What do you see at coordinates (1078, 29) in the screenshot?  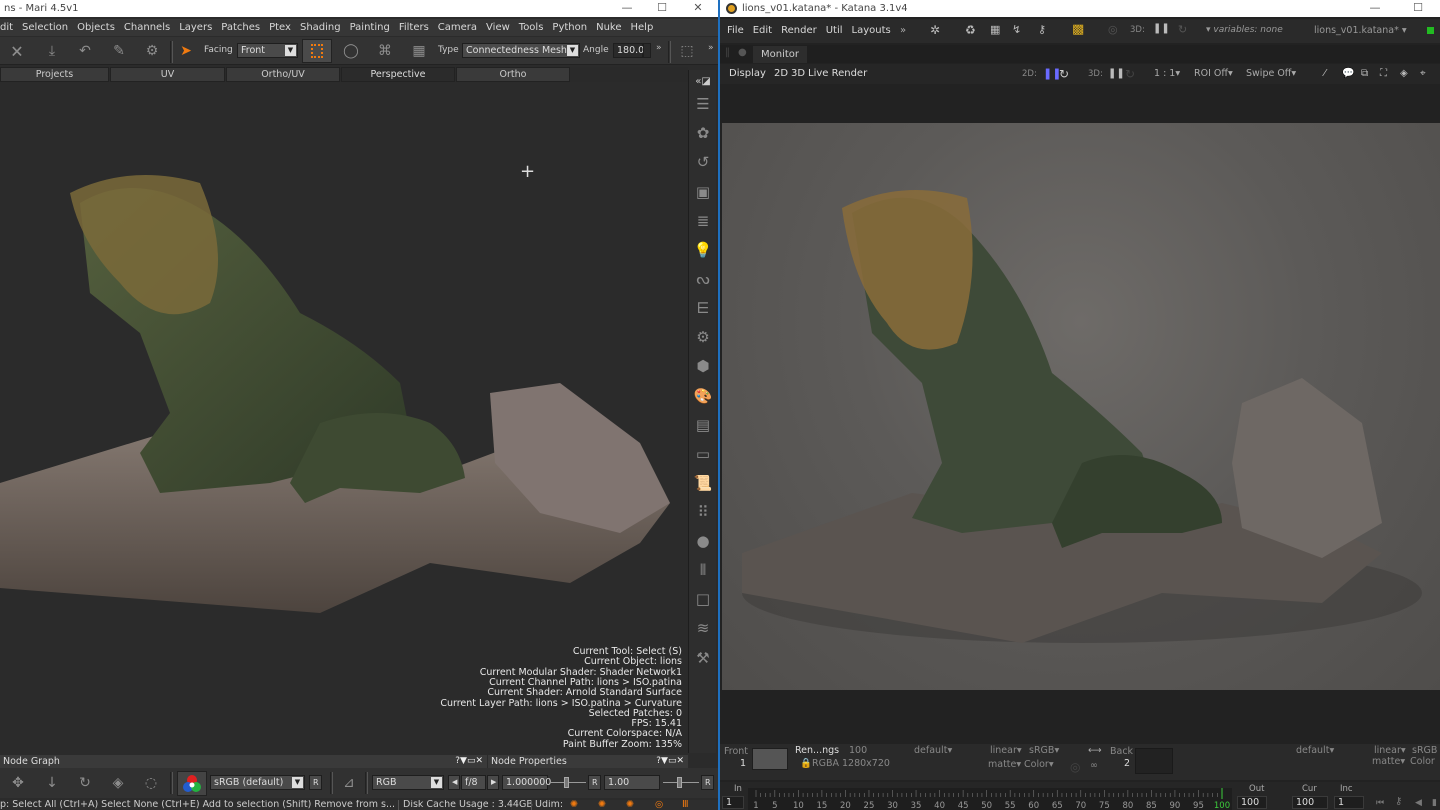 I see `render-icon: ▩` at bounding box center [1078, 29].